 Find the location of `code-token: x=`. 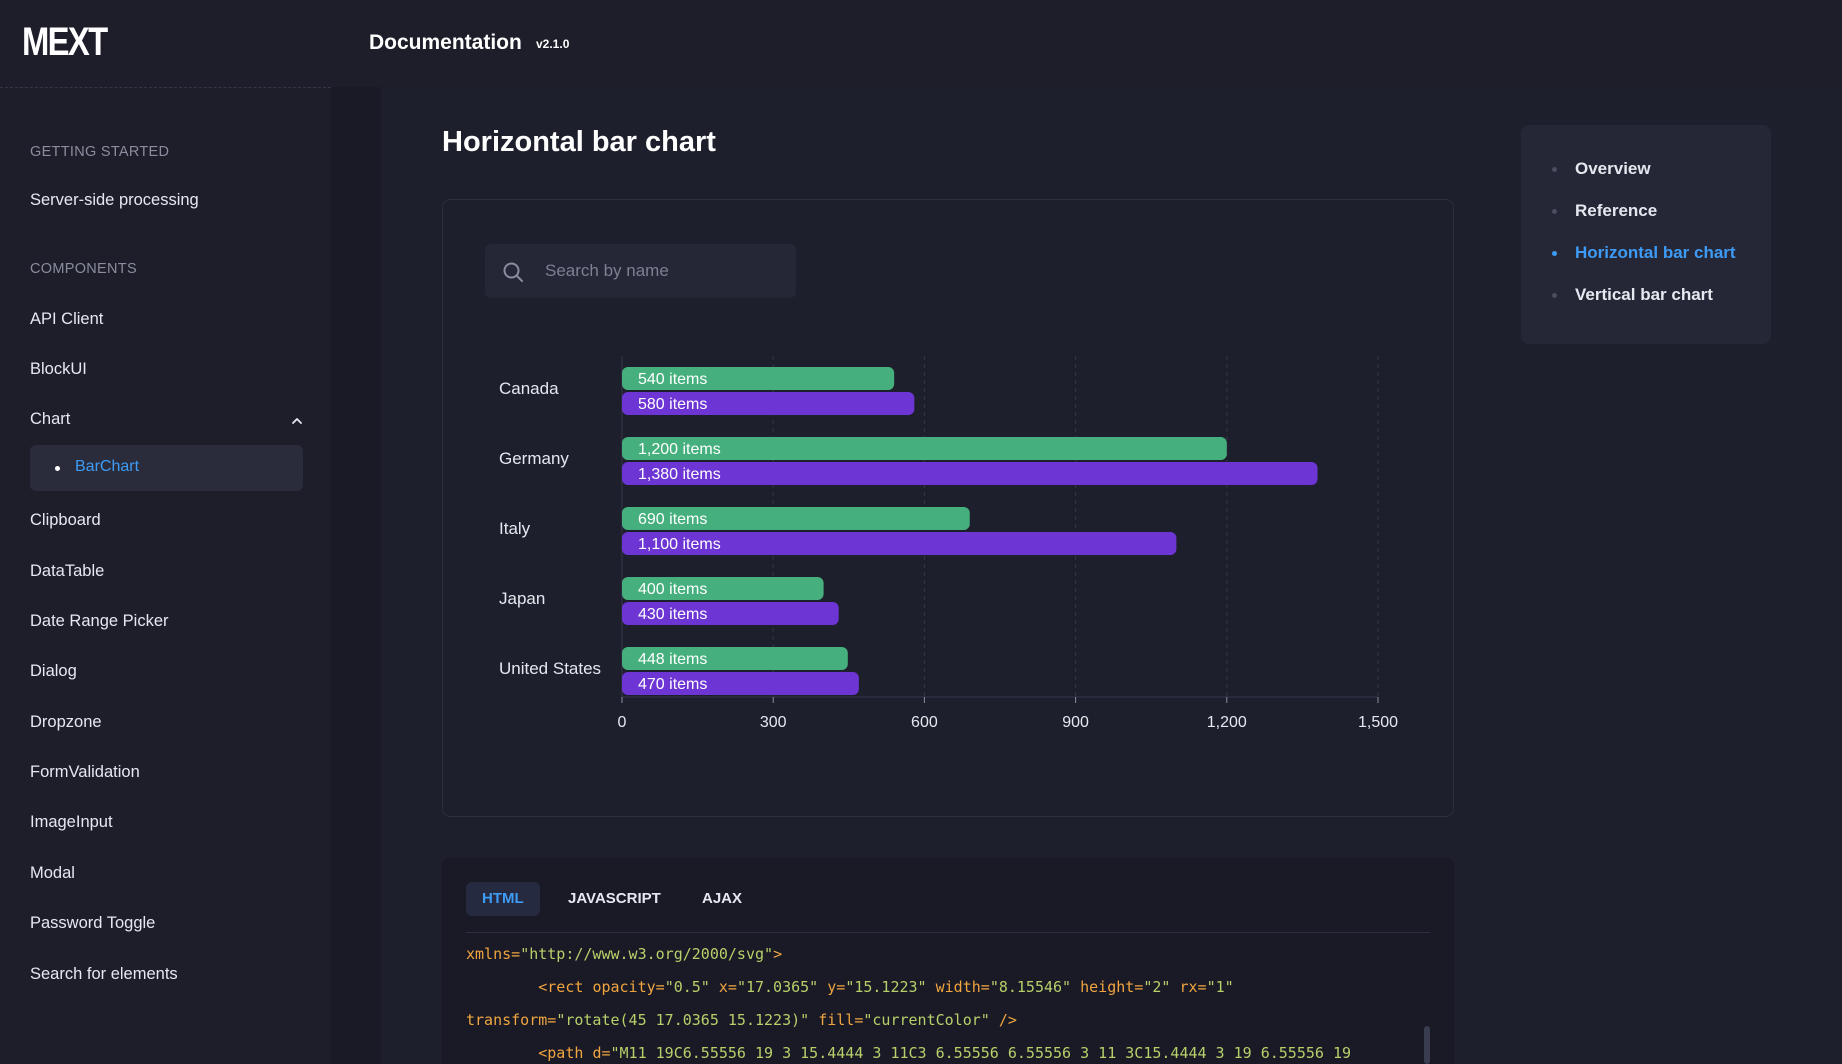

code-token: x= is located at coordinates (727, 987).